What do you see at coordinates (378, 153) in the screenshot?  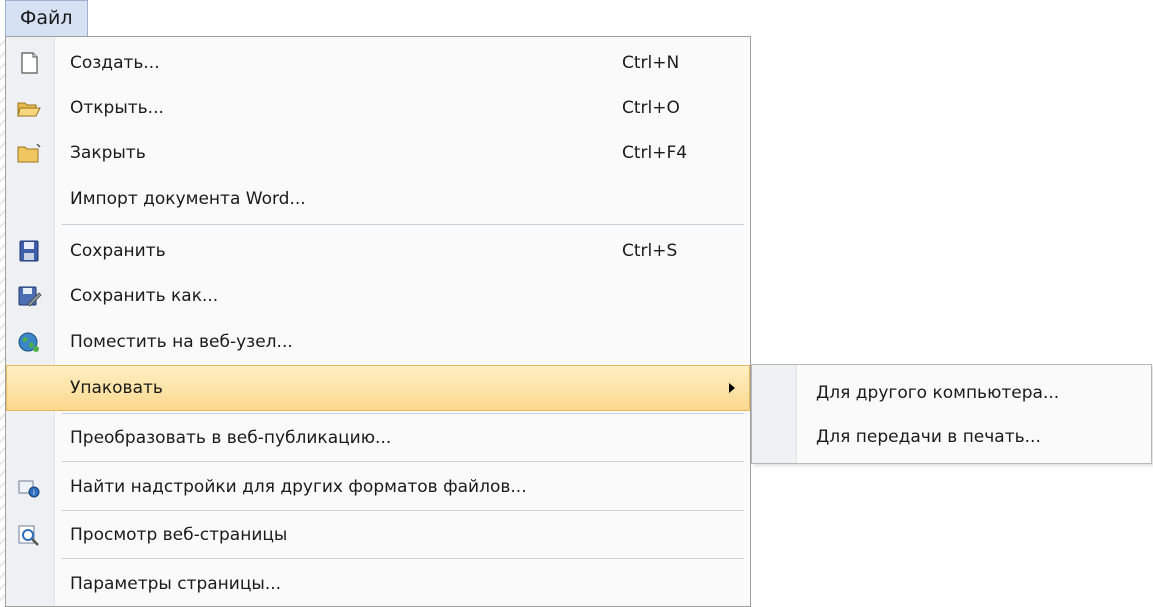 I see `menu-item-close: Закрыть Ctrl+F4` at bounding box center [378, 153].